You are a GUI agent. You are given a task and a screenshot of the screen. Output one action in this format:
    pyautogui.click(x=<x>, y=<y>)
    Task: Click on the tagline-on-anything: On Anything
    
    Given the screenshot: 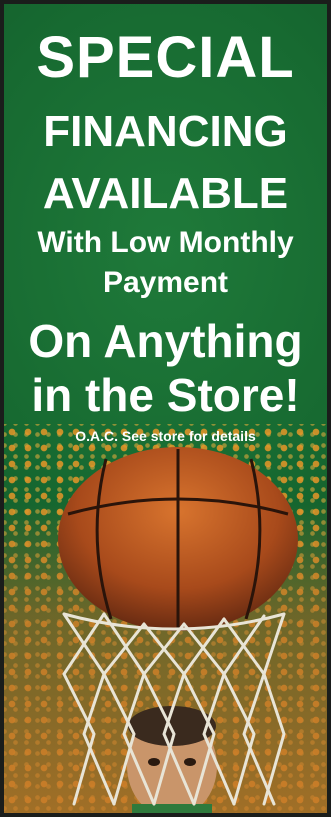 What is the action you would take?
    pyautogui.click(x=165, y=341)
    